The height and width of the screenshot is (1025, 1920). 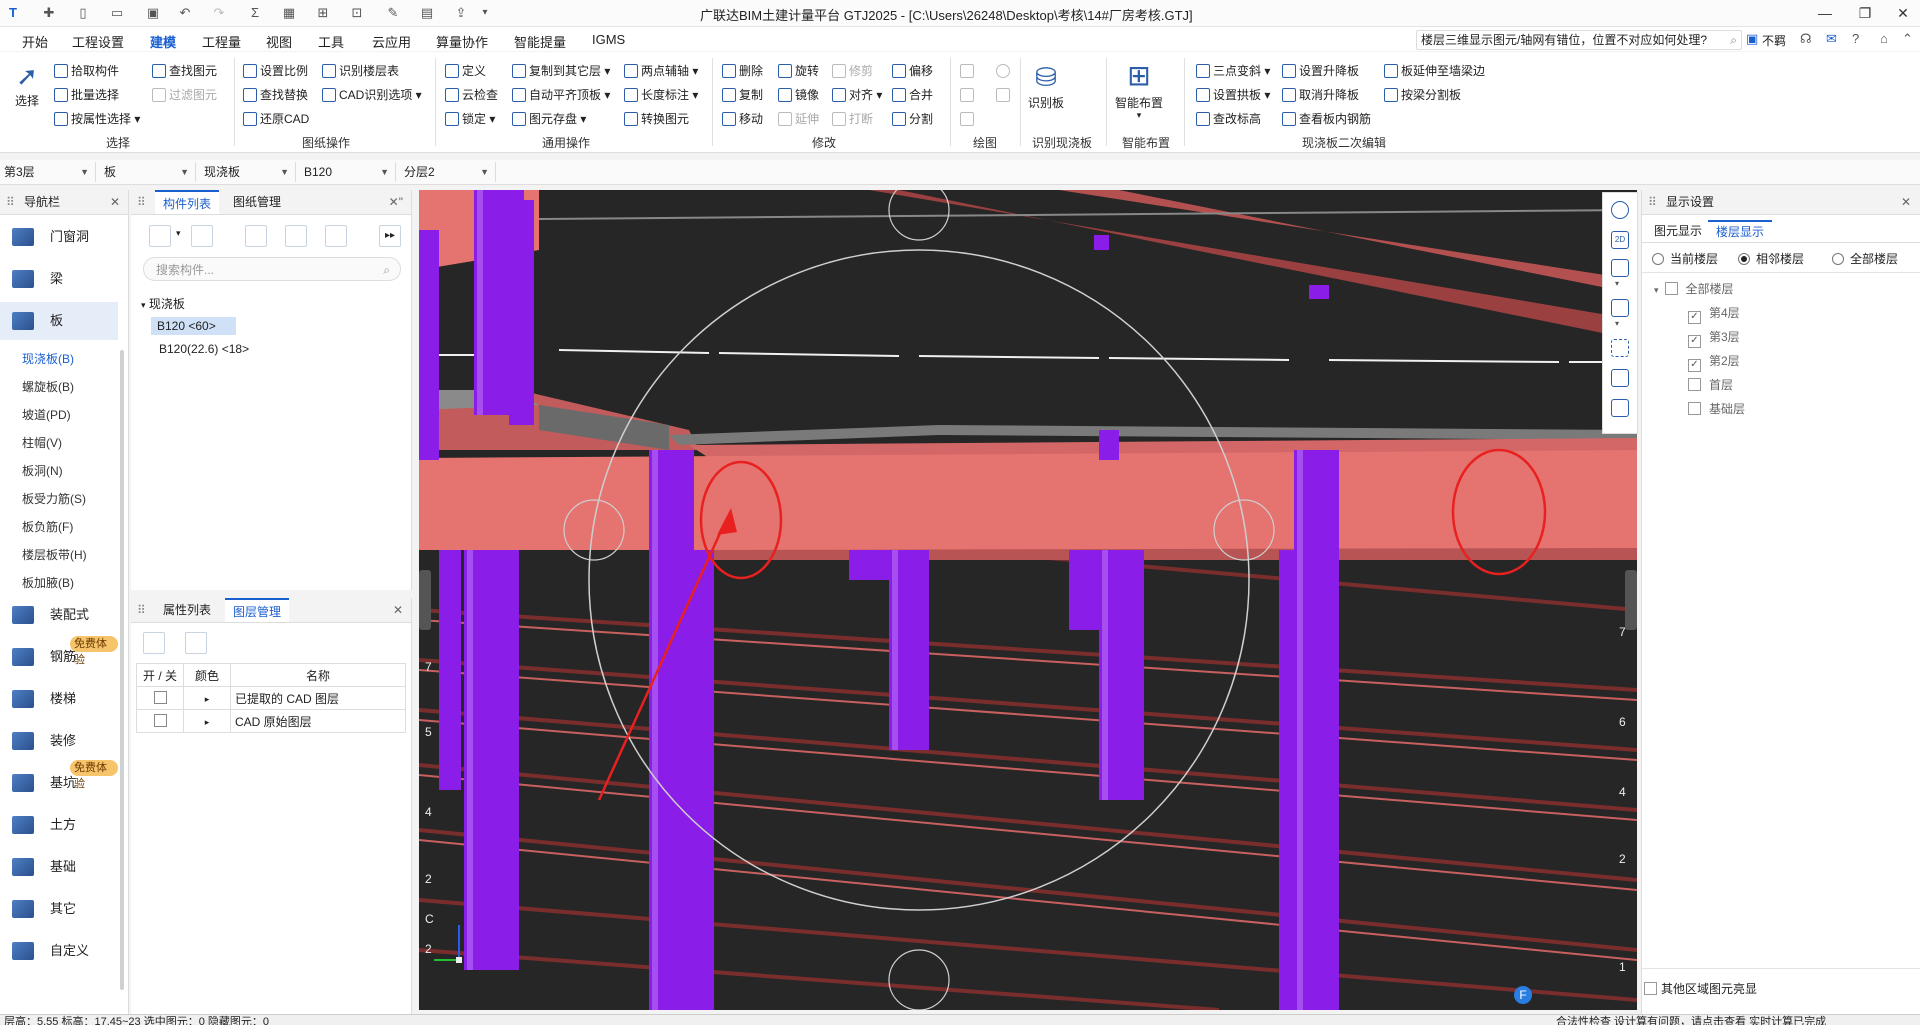 What do you see at coordinates (59, 781) in the screenshot?
I see `nav-item-pit: 基坑 免费体验` at bounding box center [59, 781].